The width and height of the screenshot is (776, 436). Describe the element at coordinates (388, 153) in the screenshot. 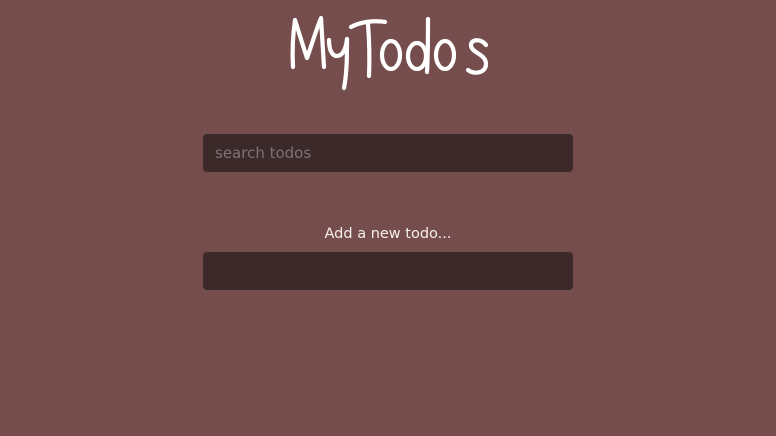

I see `search-input` at that location.